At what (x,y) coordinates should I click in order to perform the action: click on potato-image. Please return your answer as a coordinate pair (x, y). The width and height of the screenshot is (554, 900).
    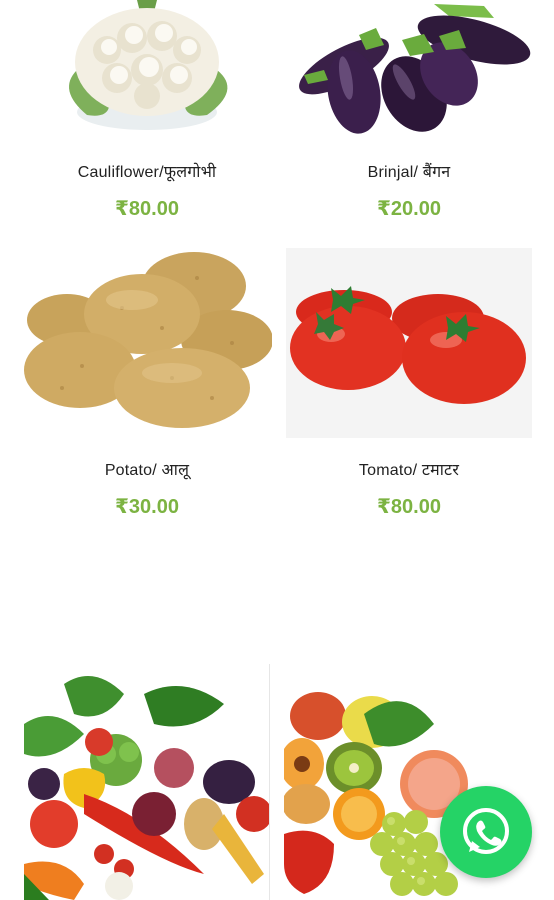
    Looking at the image, I should click on (147, 343).